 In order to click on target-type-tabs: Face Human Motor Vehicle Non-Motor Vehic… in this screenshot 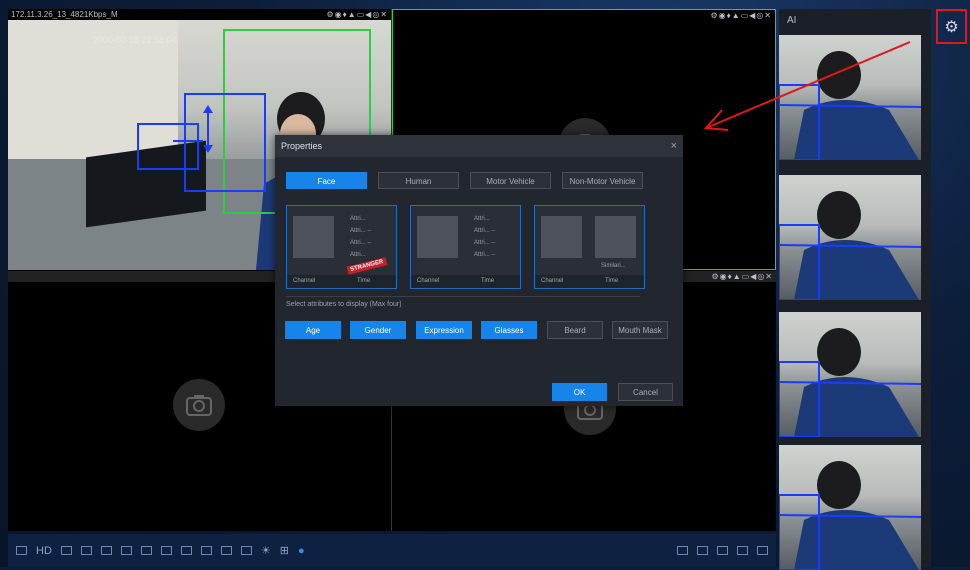, I will do `click(464, 180)`.